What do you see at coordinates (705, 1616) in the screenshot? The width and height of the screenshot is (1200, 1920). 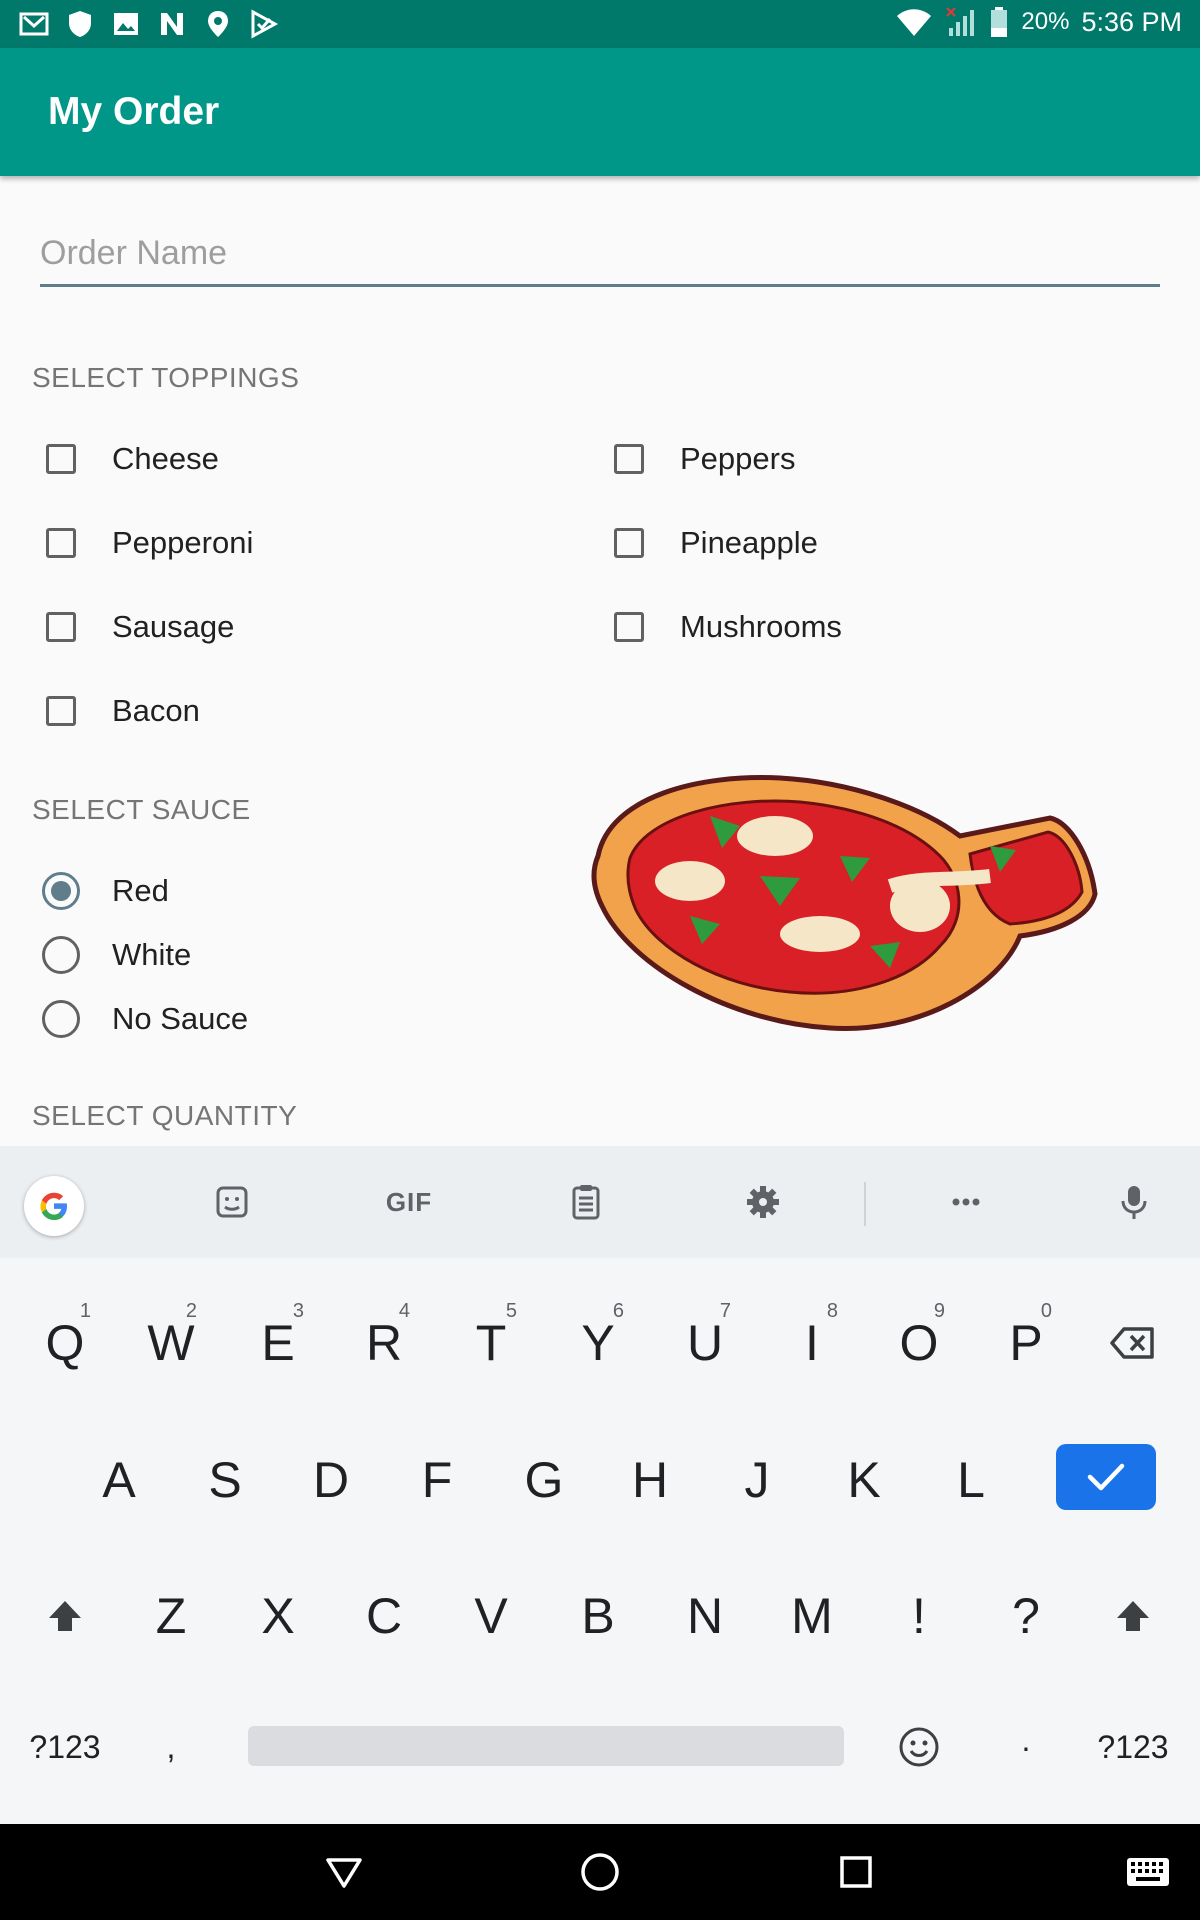 I see `key-n: N` at bounding box center [705, 1616].